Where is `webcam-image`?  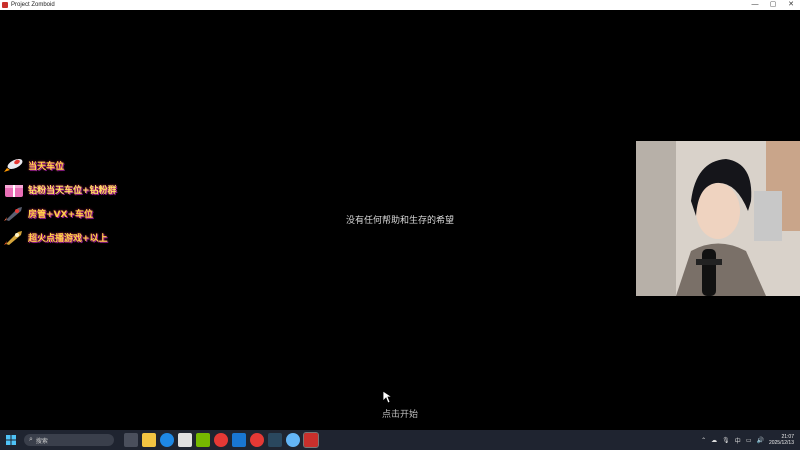 webcam-image is located at coordinates (718, 218).